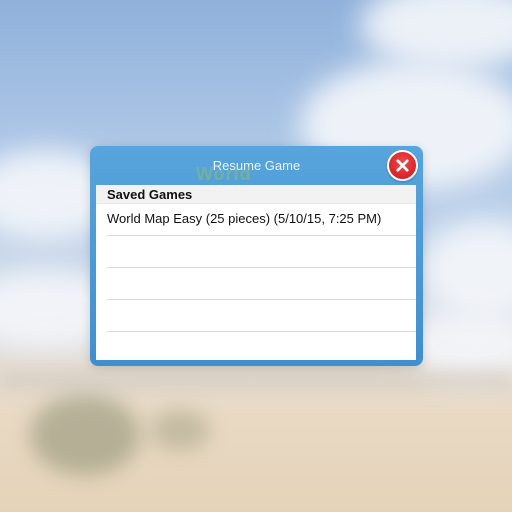 This screenshot has width=512, height=512. Describe the element at coordinates (256, 194) in the screenshot. I see `saved-games-header: Saved Games` at that location.